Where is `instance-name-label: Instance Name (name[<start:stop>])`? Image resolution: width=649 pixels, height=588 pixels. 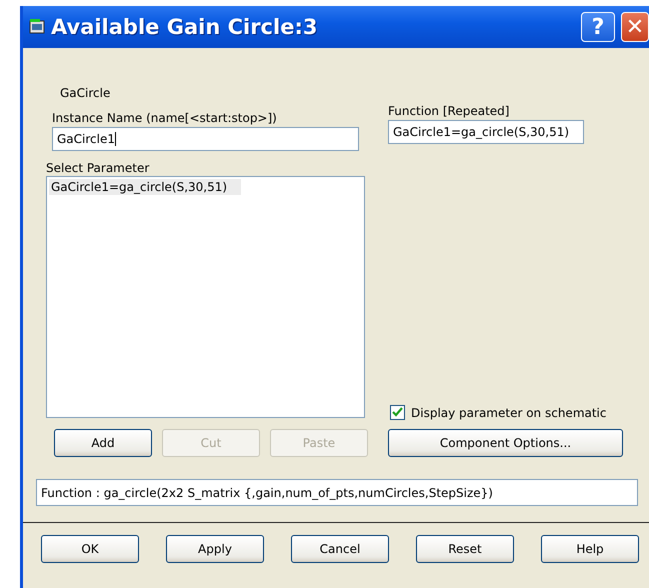
instance-name-label: Instance Name (name[<start:stop>]) is located at coordinates (165, 118).